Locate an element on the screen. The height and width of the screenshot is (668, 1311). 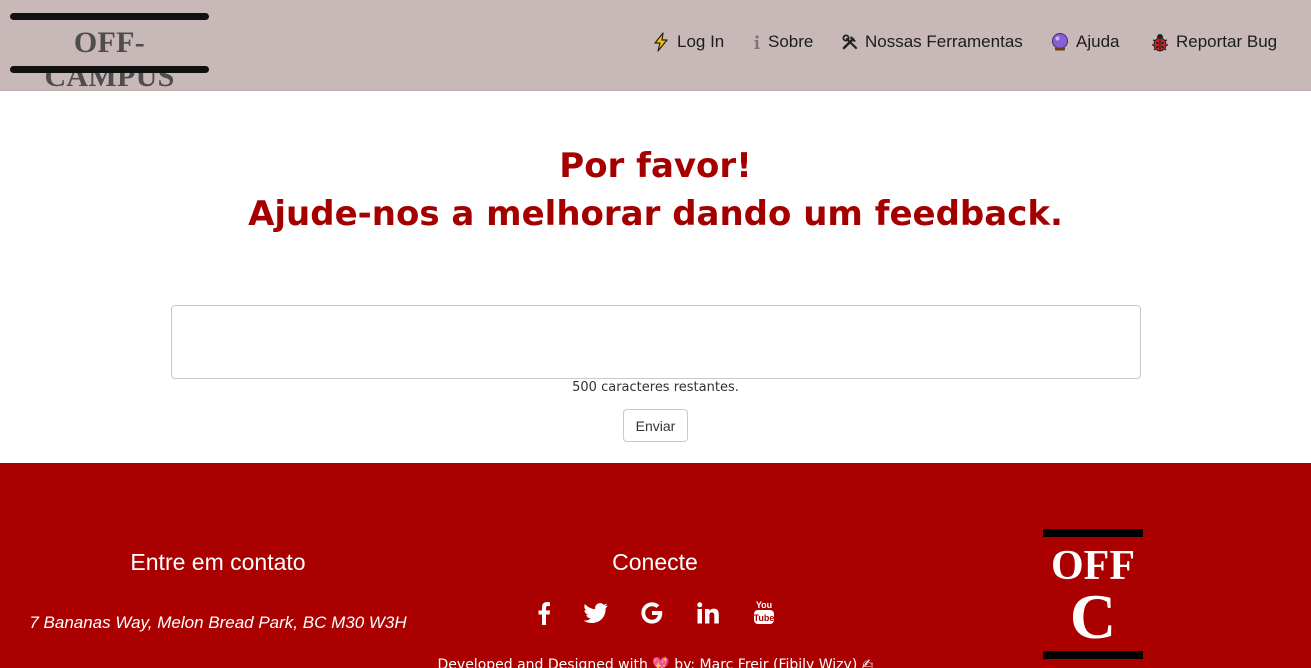
site-logo: OFF-CAMPUS is located at coordinates (109, 53).